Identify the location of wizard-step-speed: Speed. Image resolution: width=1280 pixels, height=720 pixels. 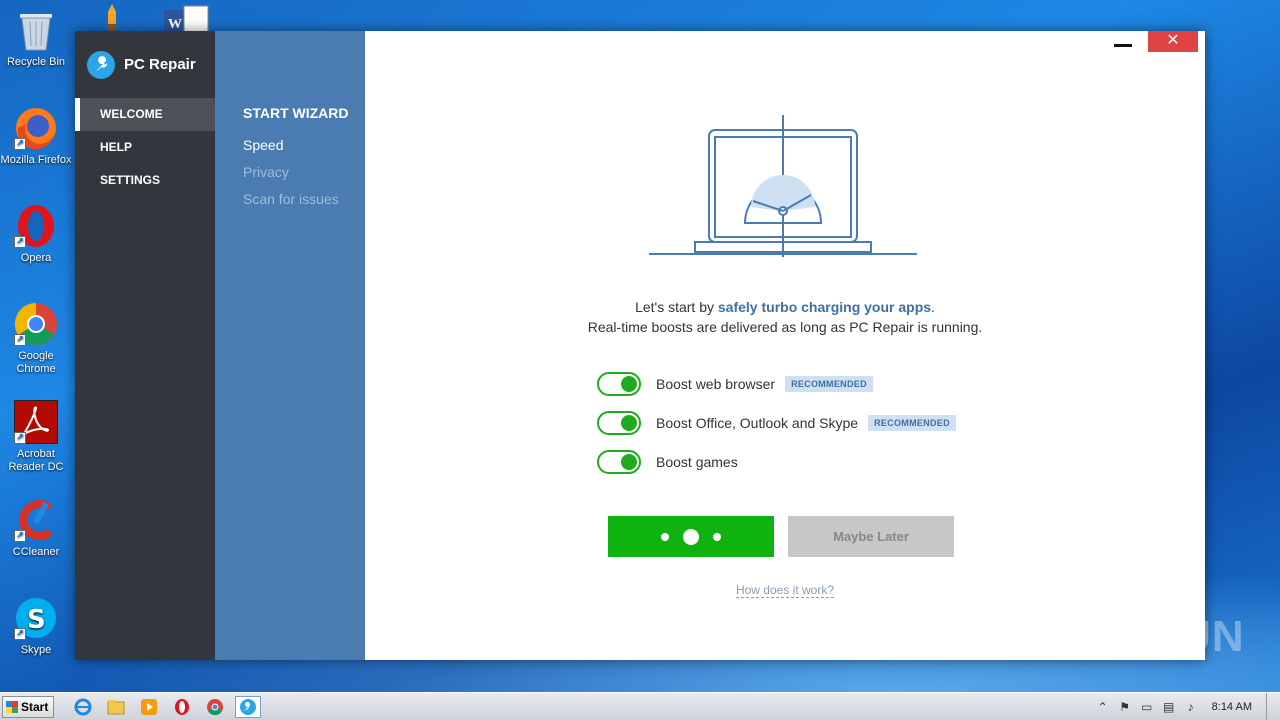
(304, 150).